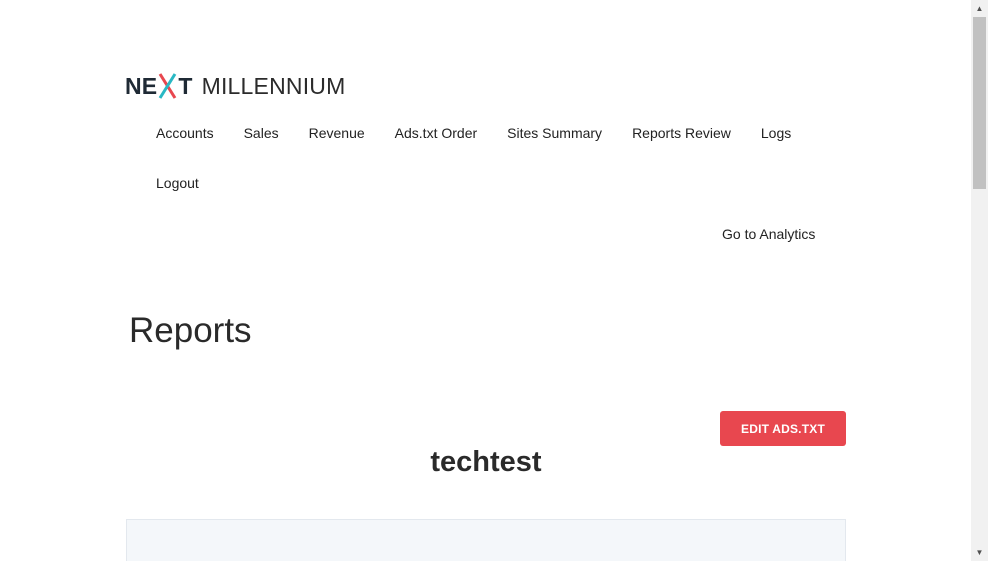  What do you see at coordinates (168, 86) in the screenshot?
I see `logo-x-mark-icon` at bounding box center [168, 86].